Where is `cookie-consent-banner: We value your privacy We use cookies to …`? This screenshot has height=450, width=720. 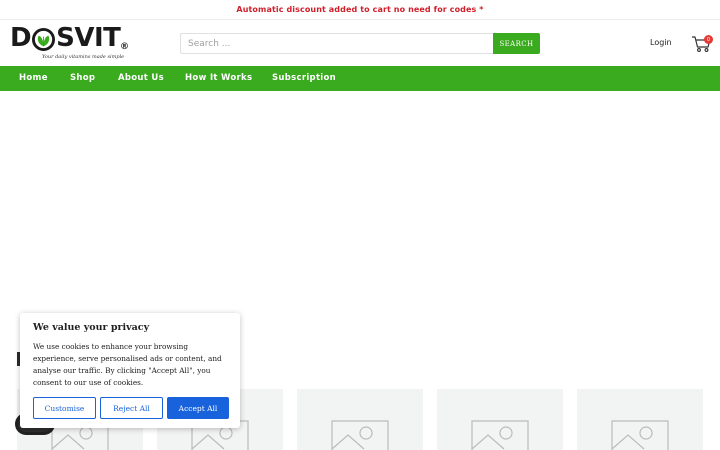 cookie-consent-banner: We value your privacy We use cookies to … is located at coordinates (130, 370).